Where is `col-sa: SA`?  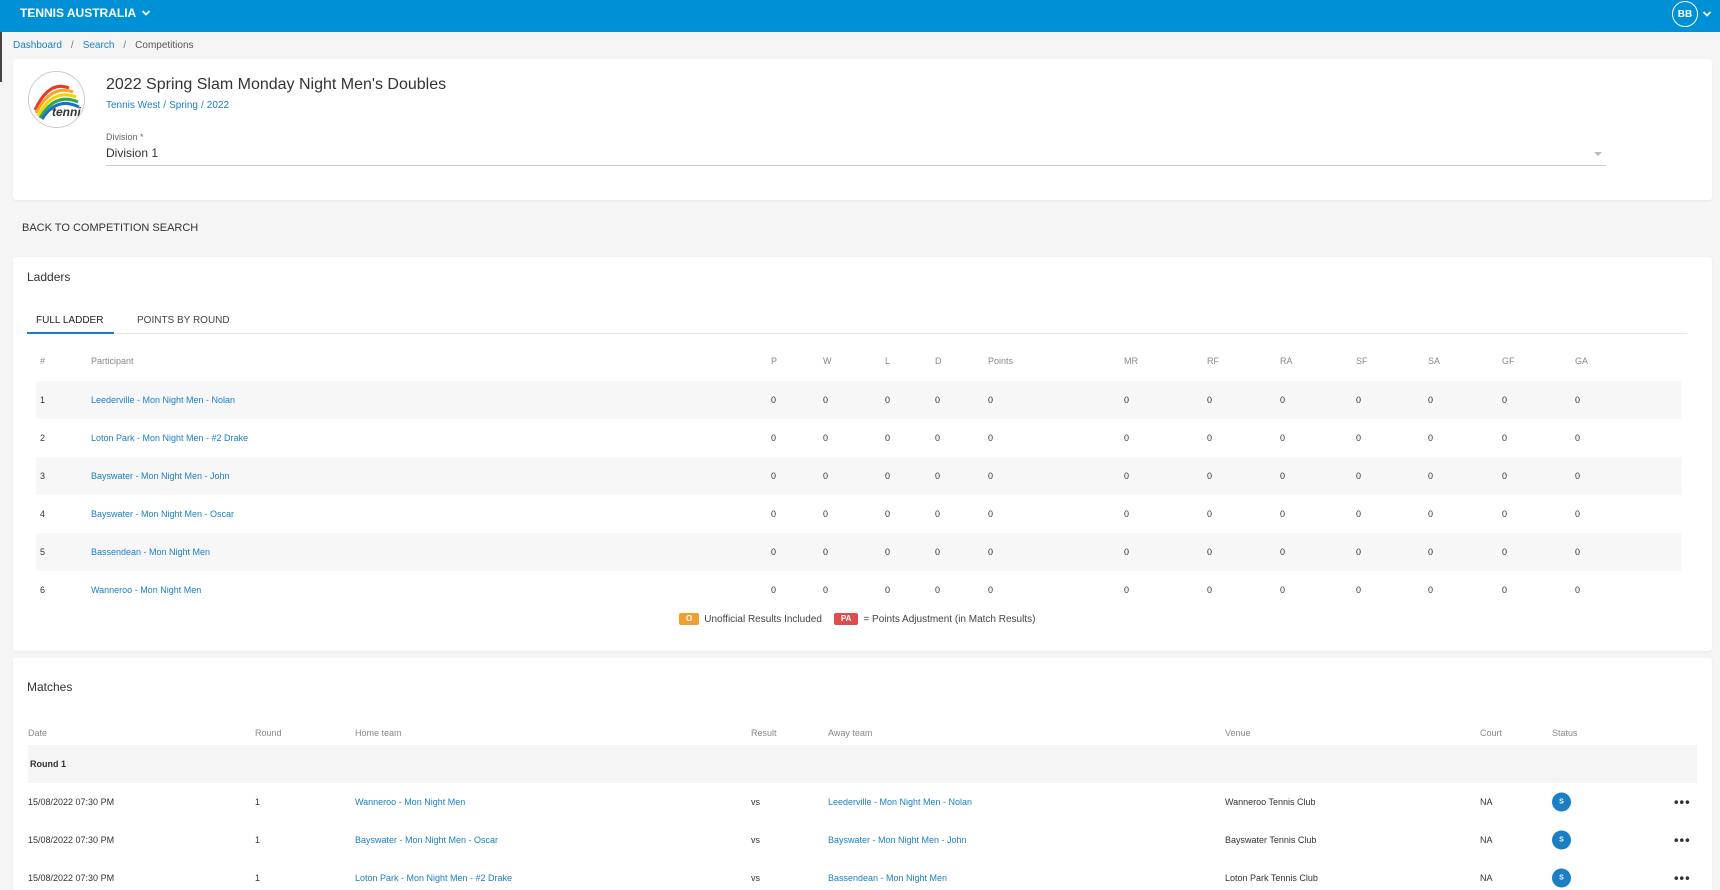 col-sa: SA is located at coordinates (1434, 361).